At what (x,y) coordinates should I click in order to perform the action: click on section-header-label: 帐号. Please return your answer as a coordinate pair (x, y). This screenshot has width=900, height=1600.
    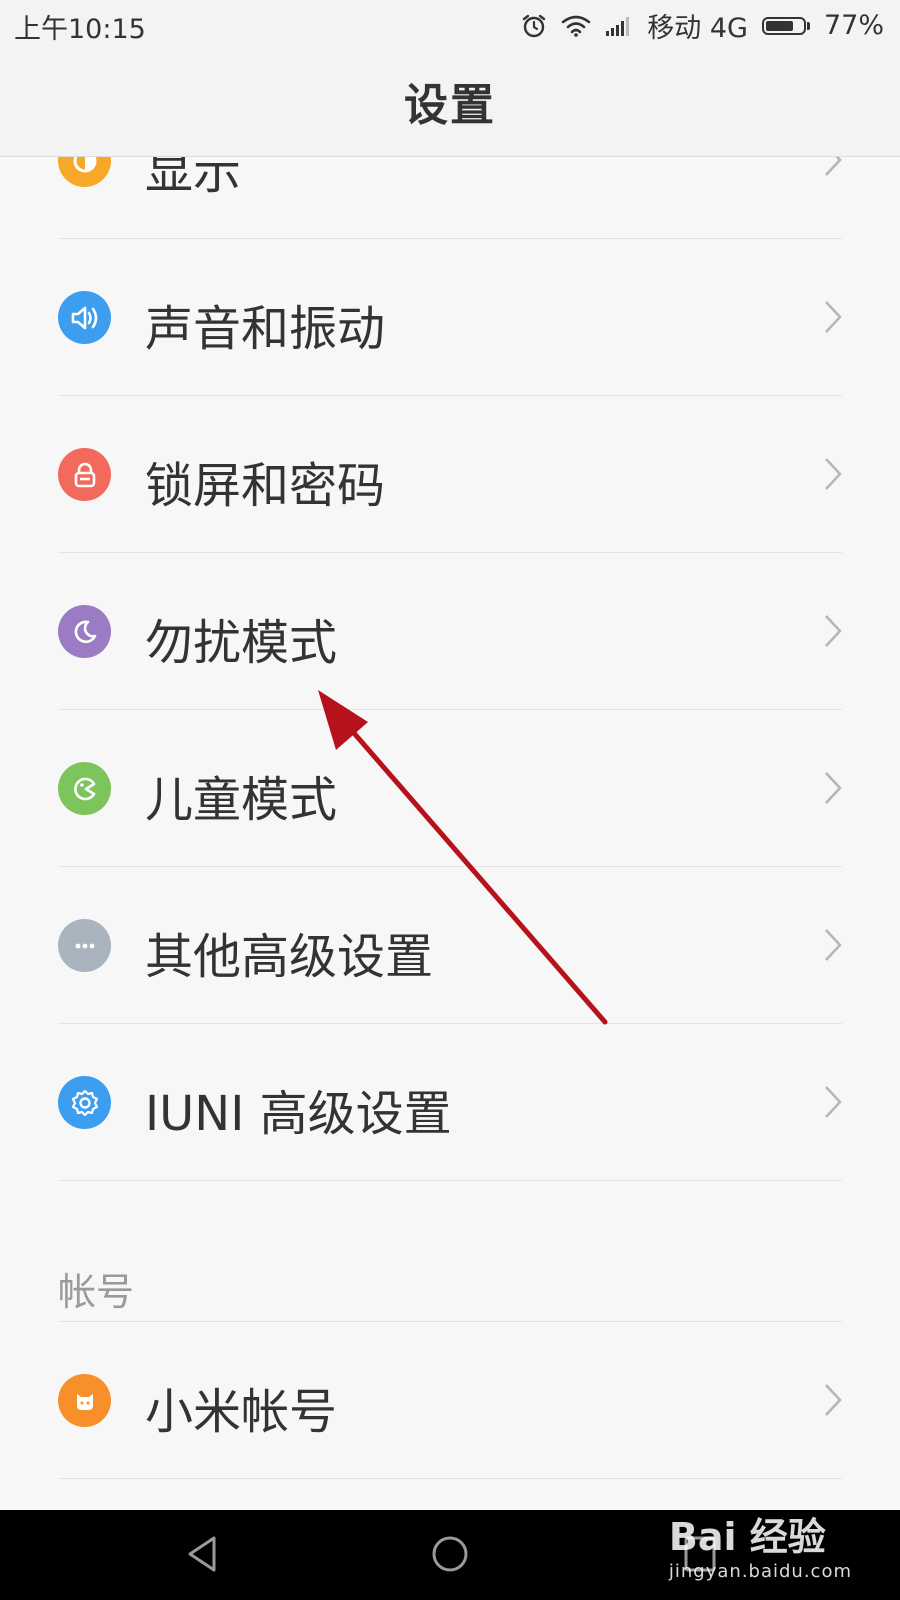
    Looking at the image, I should click on (96, 1292).